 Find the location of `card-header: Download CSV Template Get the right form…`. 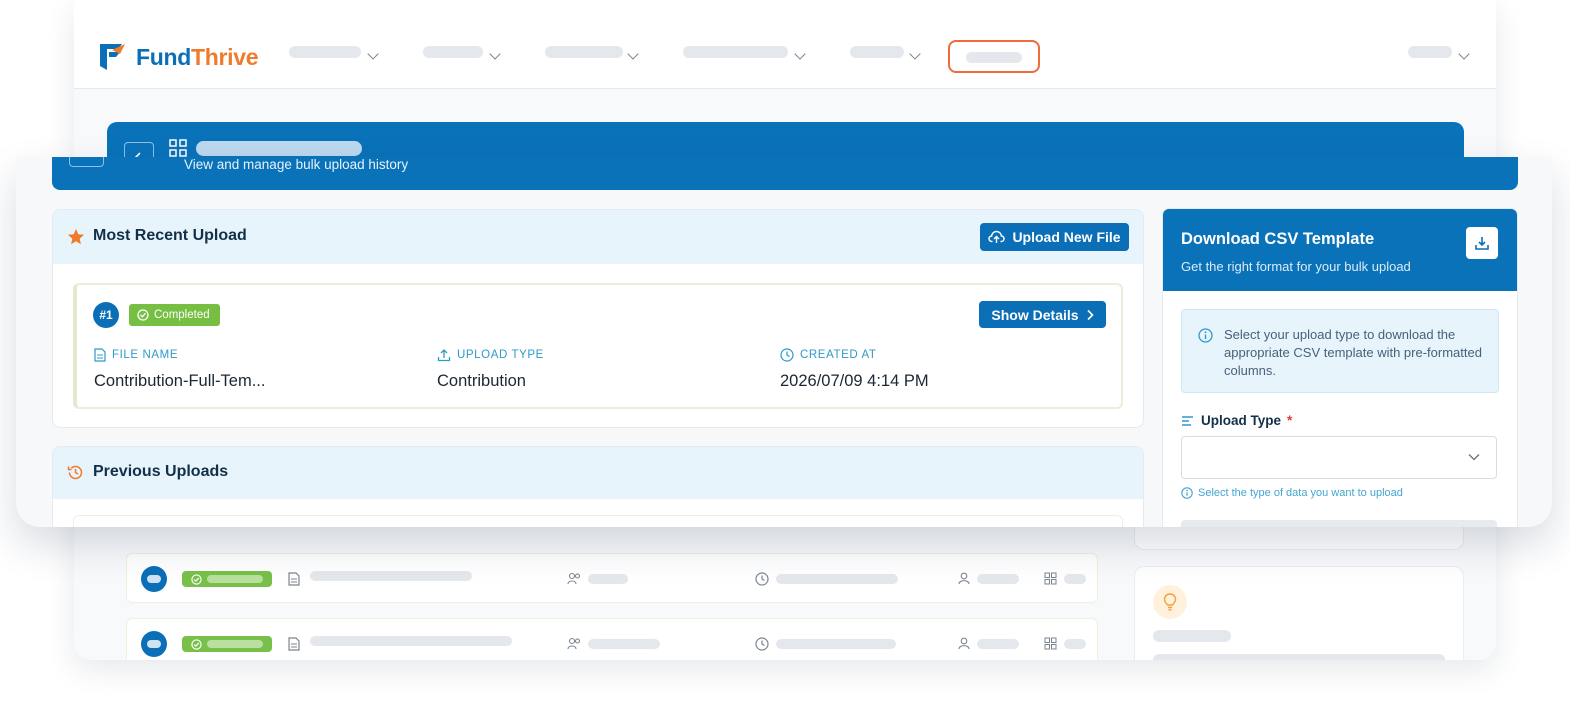

card-header: Download CSV Template Get the right form… is located at coordinates (1340, 250).